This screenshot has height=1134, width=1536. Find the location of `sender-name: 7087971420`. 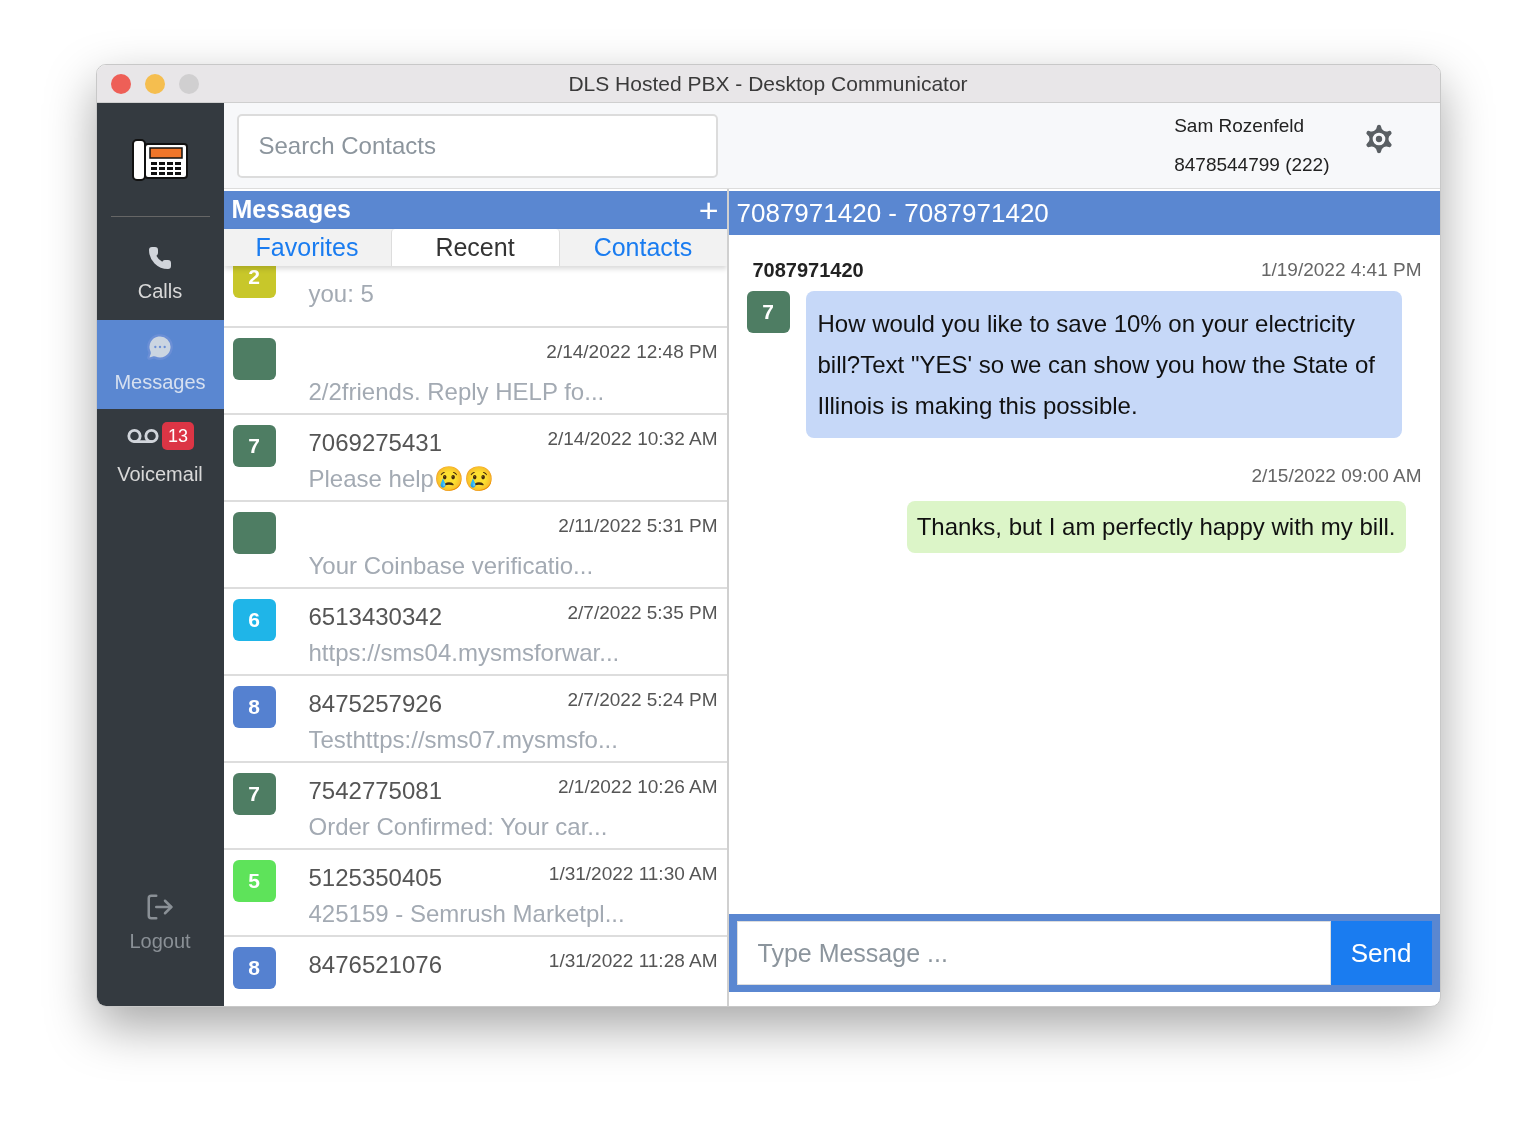

sender-name: 7087971420 is located at coordinates (808, 270).